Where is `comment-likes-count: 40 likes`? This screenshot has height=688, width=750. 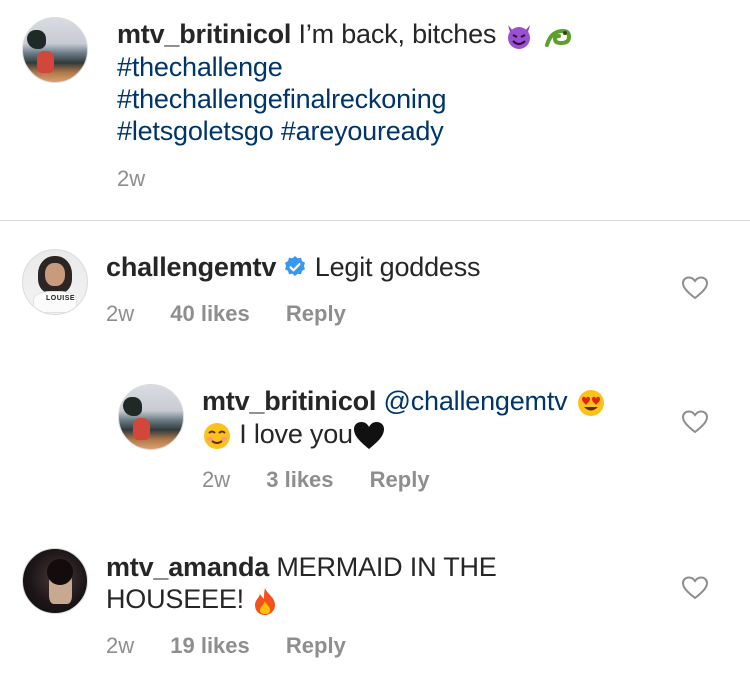
comment-likes-count: 40 likes is located at coordinates (210, 313).